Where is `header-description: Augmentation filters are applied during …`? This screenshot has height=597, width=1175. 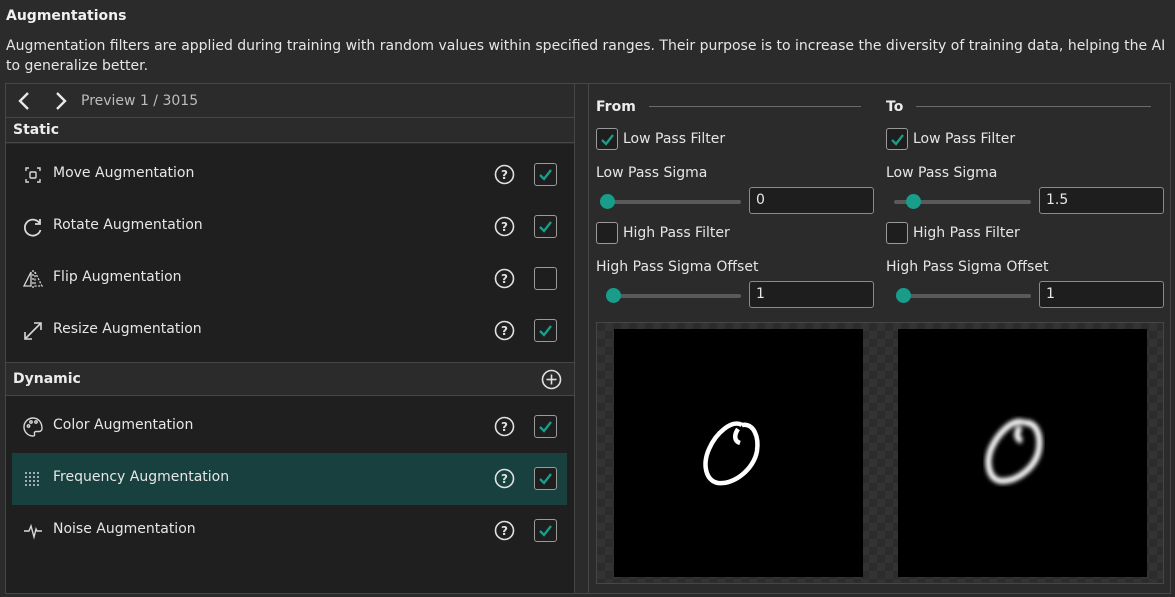
header-description: Augmentation filters are applied during … is located at coordinates (586, 56).